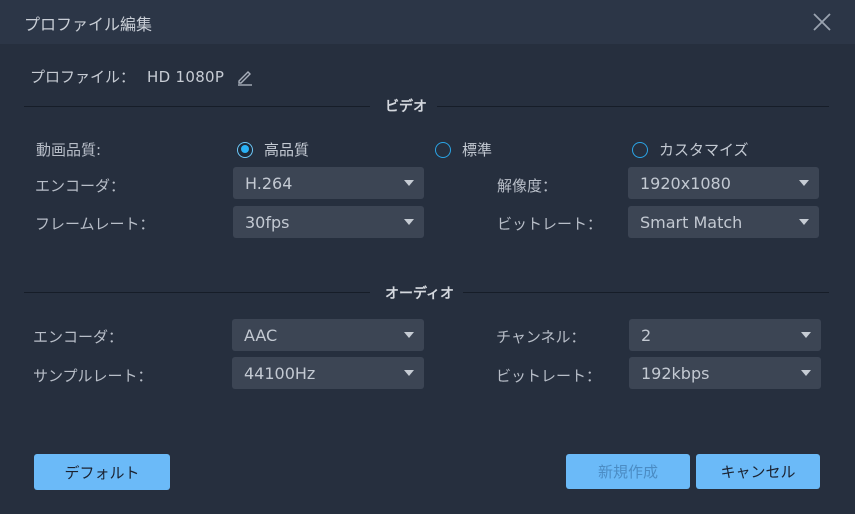 This screenshot has height=514, width=855. What do you see at coordinates (269, 183) in the screenshot?
I see `select-value: H.264` at bounding box center [269, 183].